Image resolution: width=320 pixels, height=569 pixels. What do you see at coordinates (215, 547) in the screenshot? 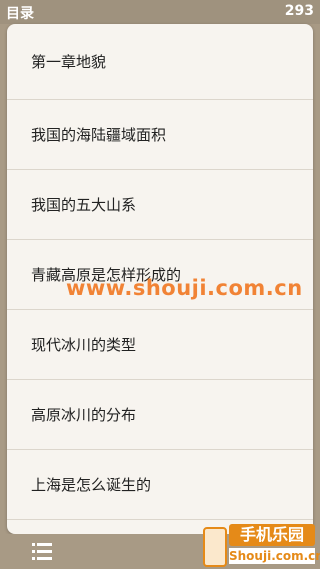
I see `phone-icon` at bounding box center [215, 547].